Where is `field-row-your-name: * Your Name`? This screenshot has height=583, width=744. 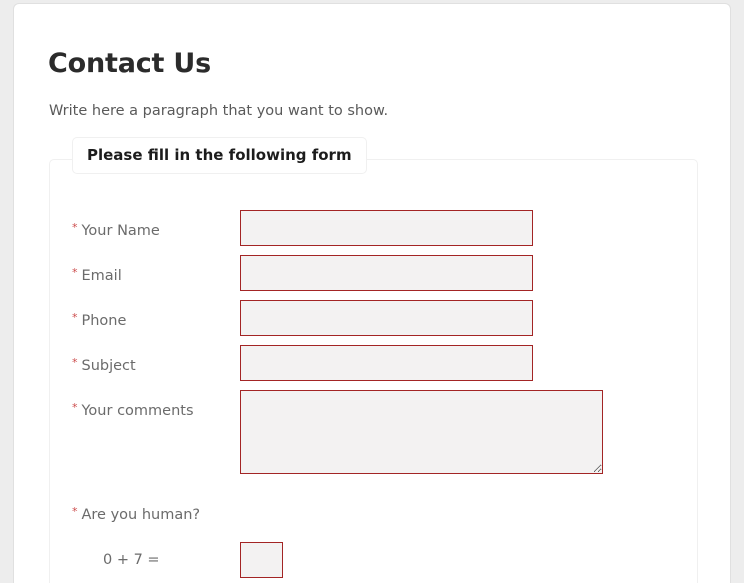
field-row-your-name: * Your Name is located at coordinates (373, 228).